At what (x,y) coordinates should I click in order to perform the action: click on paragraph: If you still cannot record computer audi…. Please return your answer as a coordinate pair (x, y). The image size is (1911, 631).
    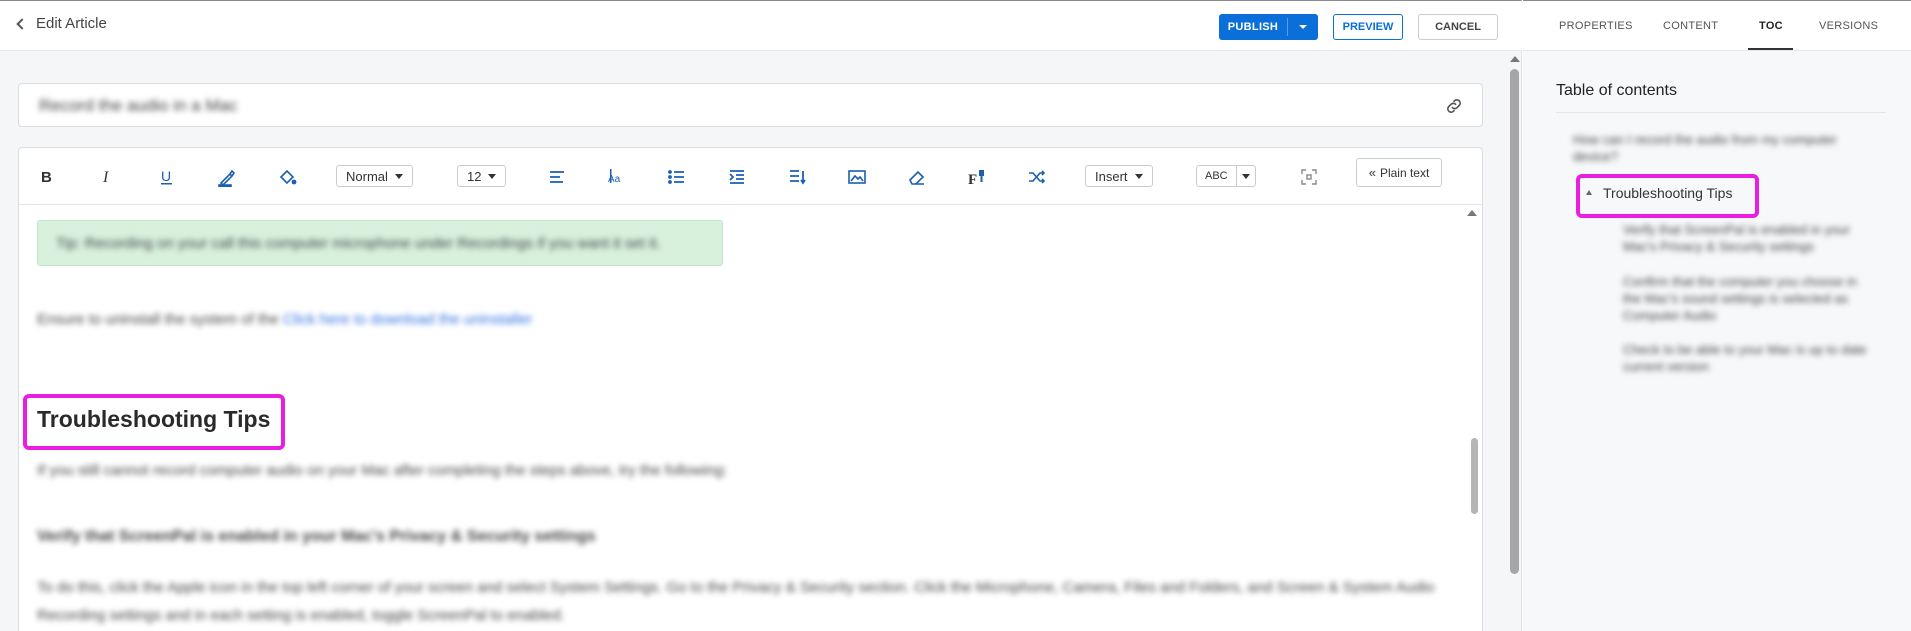
    Looking at the image, I should click on (382, 470).